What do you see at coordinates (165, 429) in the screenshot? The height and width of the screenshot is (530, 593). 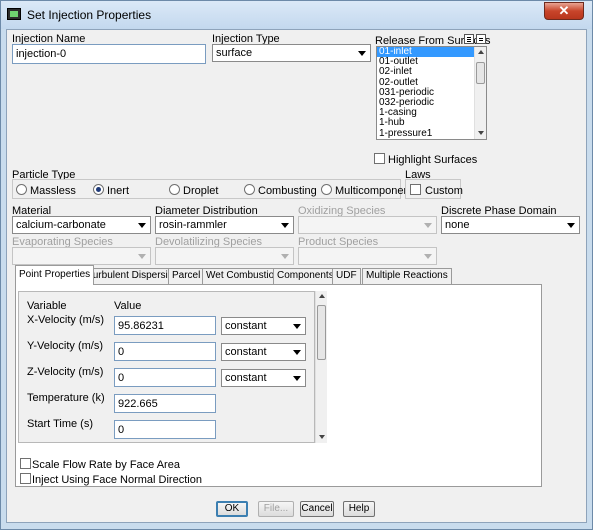 I see `start-time-input: 0` at bounding box center [165, 429].